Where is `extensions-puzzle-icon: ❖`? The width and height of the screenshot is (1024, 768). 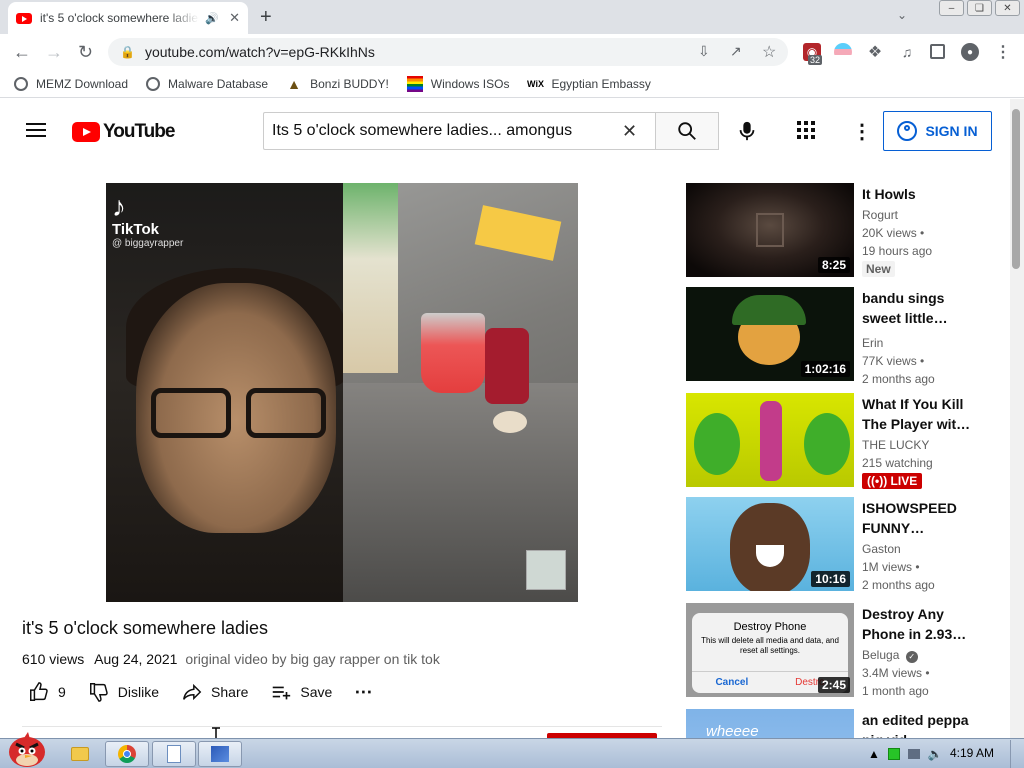
extensions-puzzle-icon: ❖ is located at coordinates (875, 52).